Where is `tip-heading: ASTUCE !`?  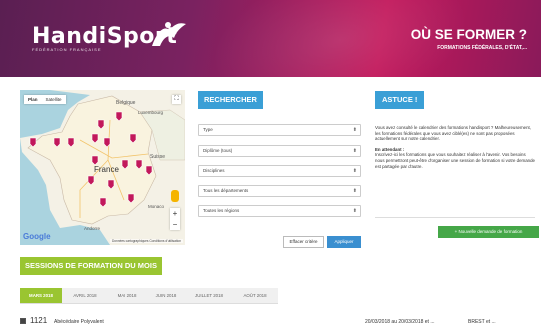 tip-heading: ASTUCE ! is located at coordinates (400, 100).